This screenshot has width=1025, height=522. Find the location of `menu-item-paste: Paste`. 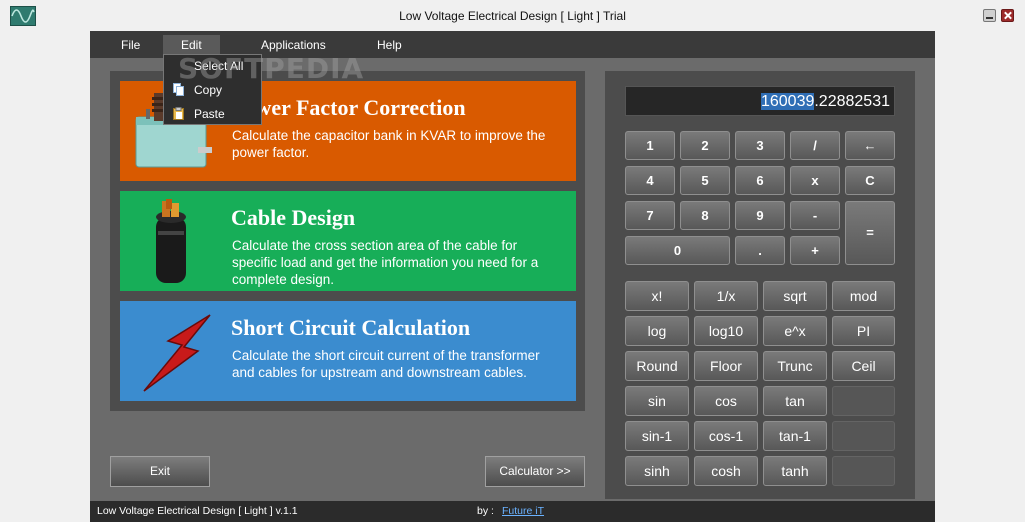

menu-item-paste: Paste is located at coordinates (212, 114).